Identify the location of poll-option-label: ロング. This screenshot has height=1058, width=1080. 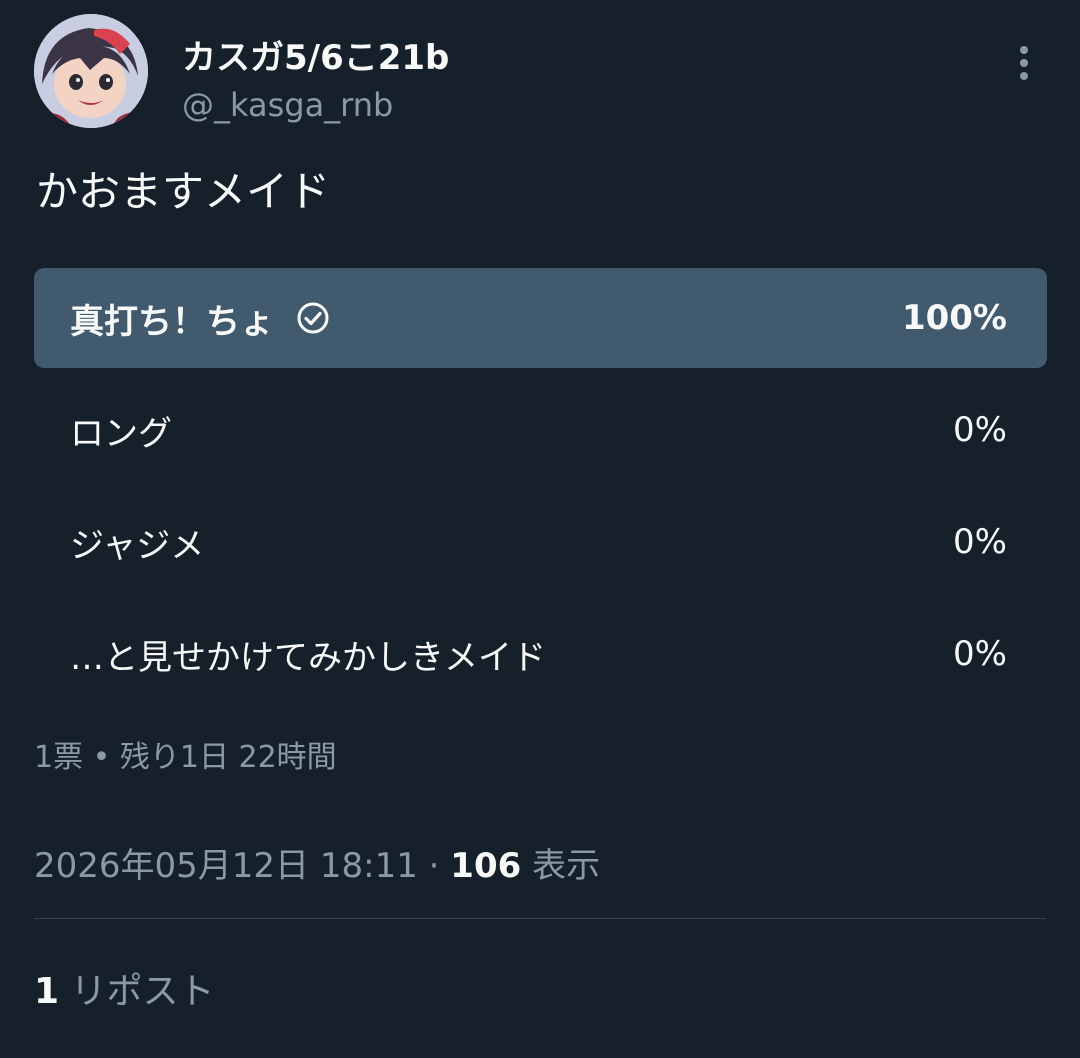
(121, 430).